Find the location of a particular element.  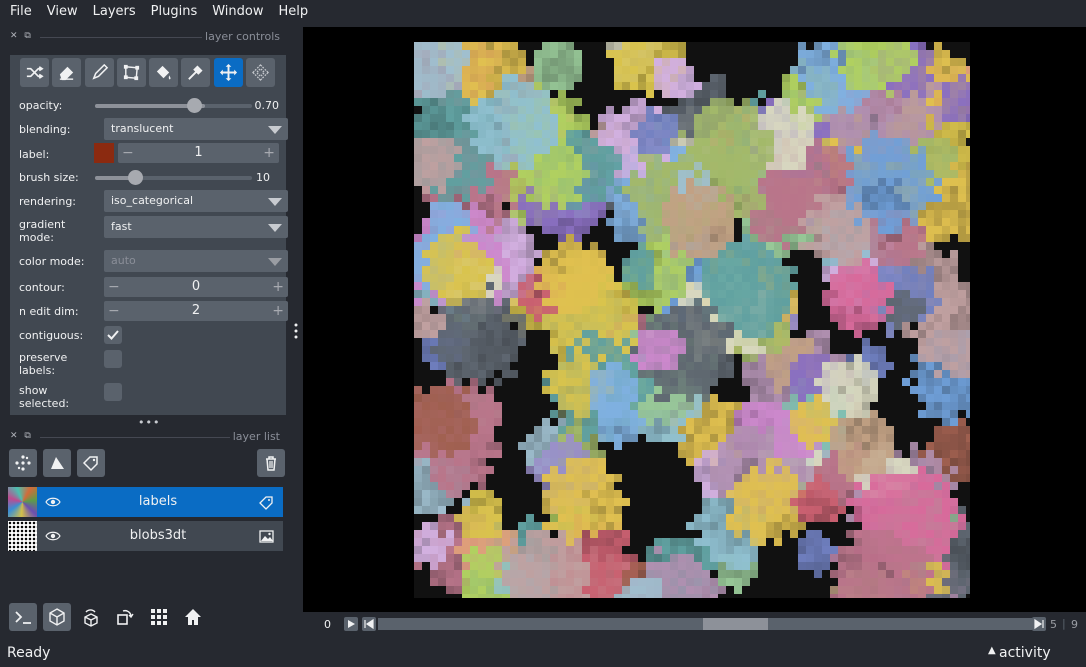

new-shapes-layer-button is located at coordinates (57, 463).